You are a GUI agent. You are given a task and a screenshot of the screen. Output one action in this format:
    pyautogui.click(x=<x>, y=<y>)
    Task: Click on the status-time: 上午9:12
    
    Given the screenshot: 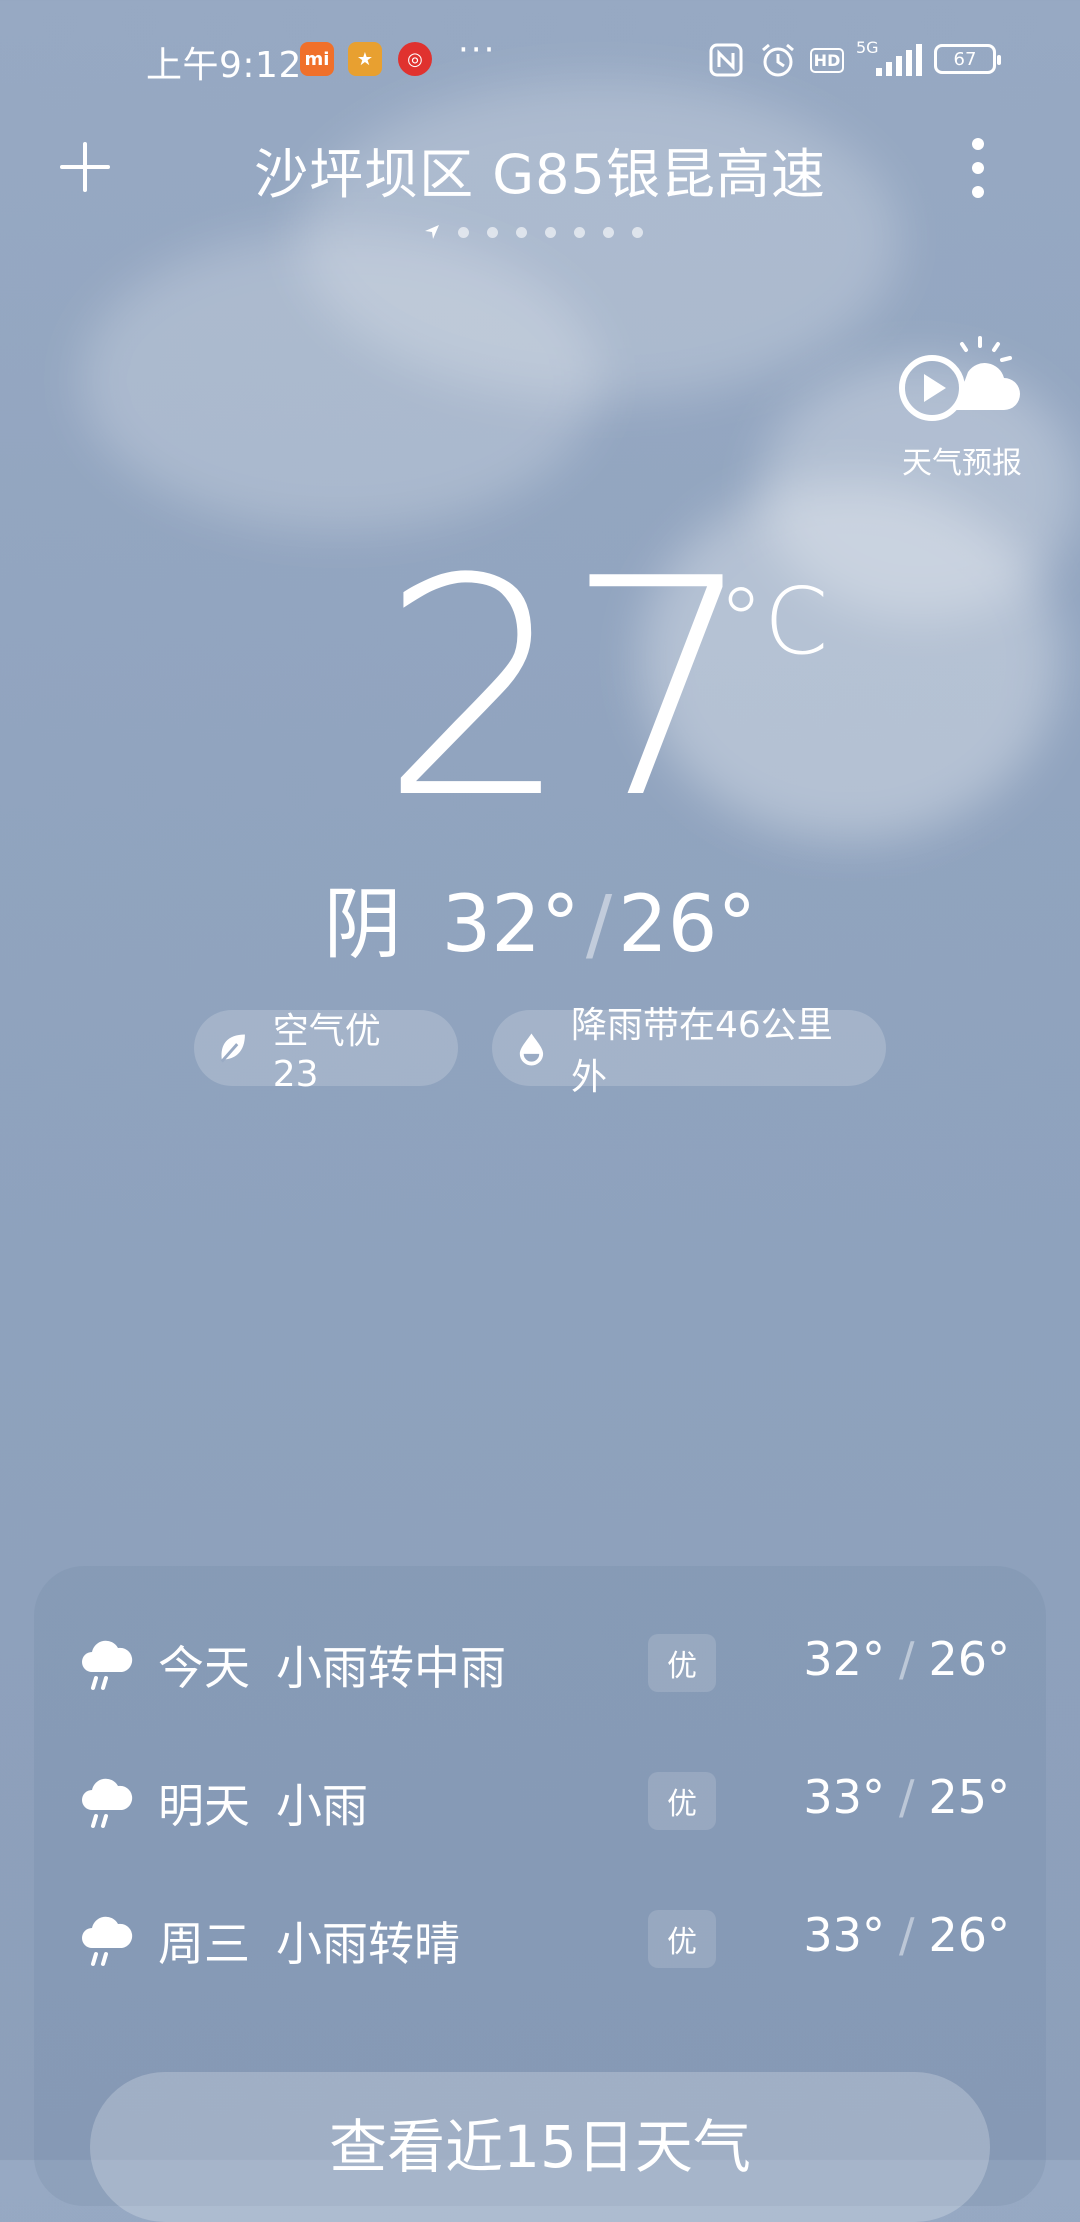 What is the action you would take?
    pyautogui.click(x=224, y=65)
    